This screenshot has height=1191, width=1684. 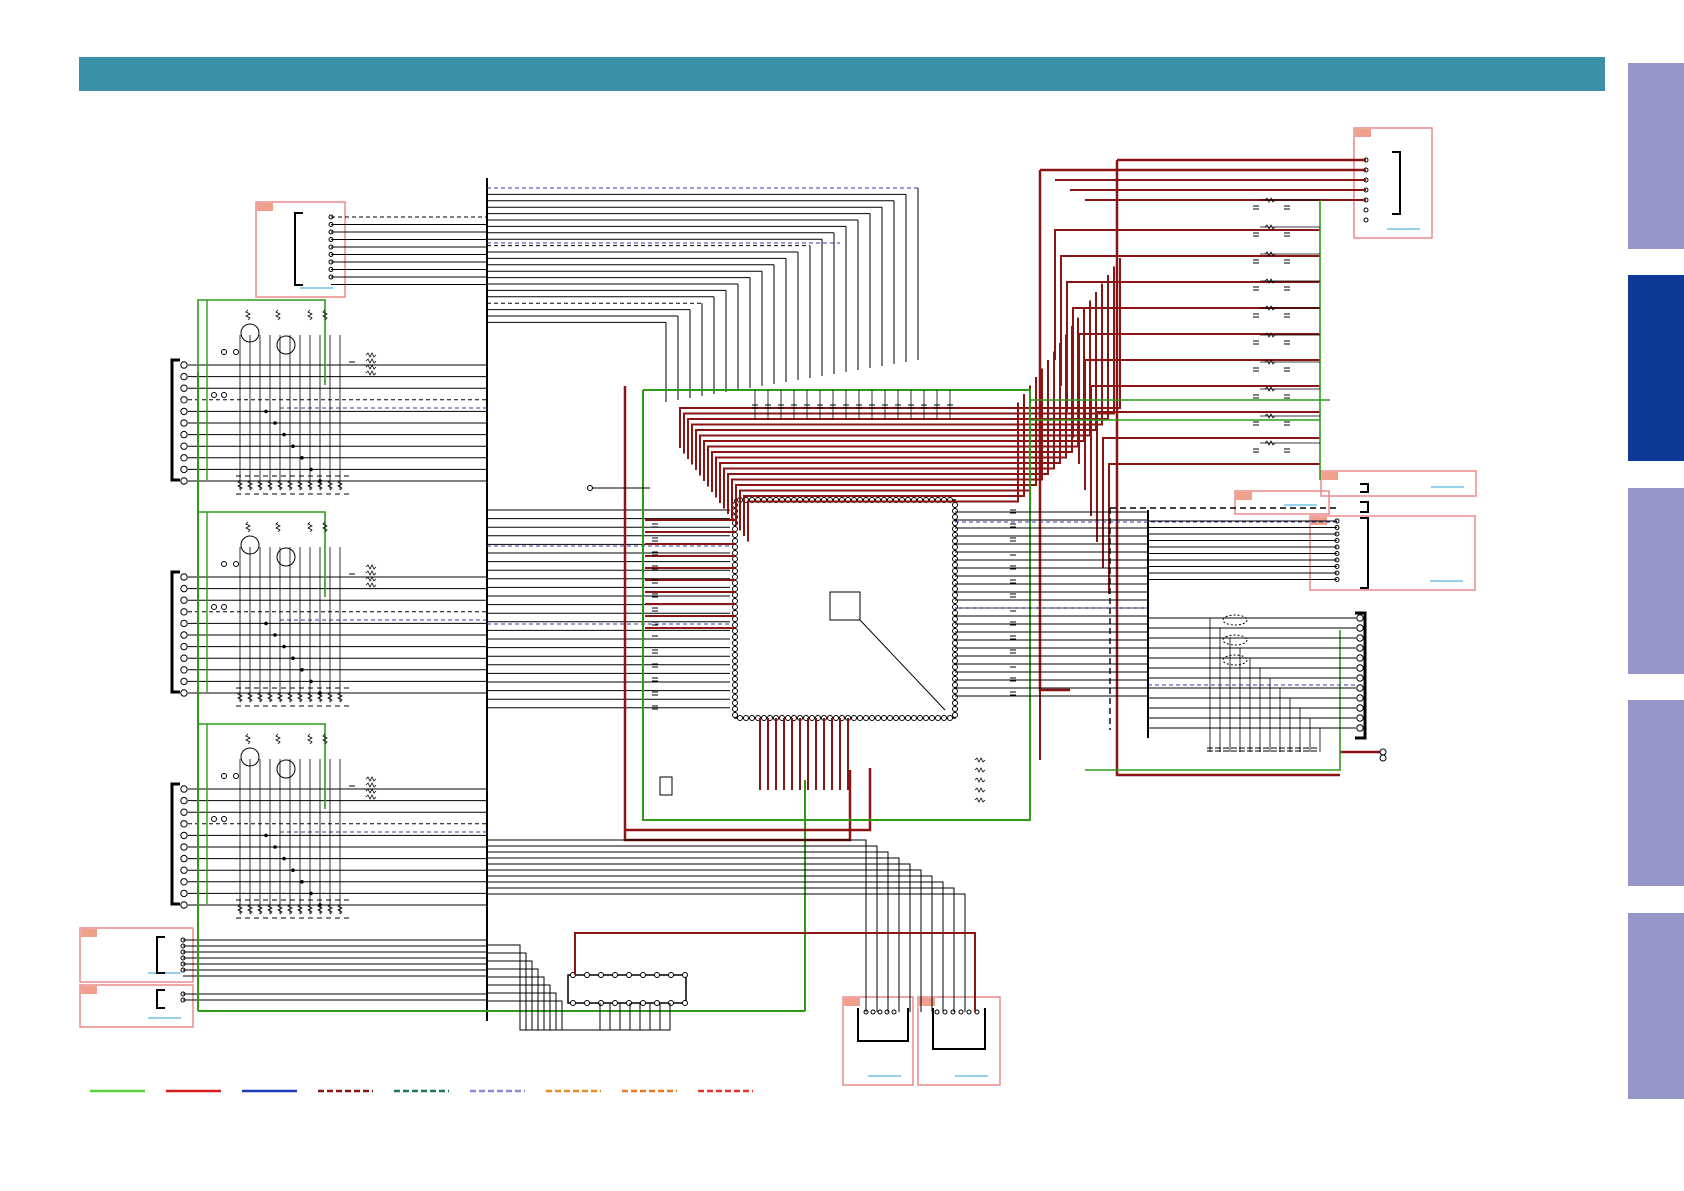 I want to click on connector-box, so click(x=959, y=1041).